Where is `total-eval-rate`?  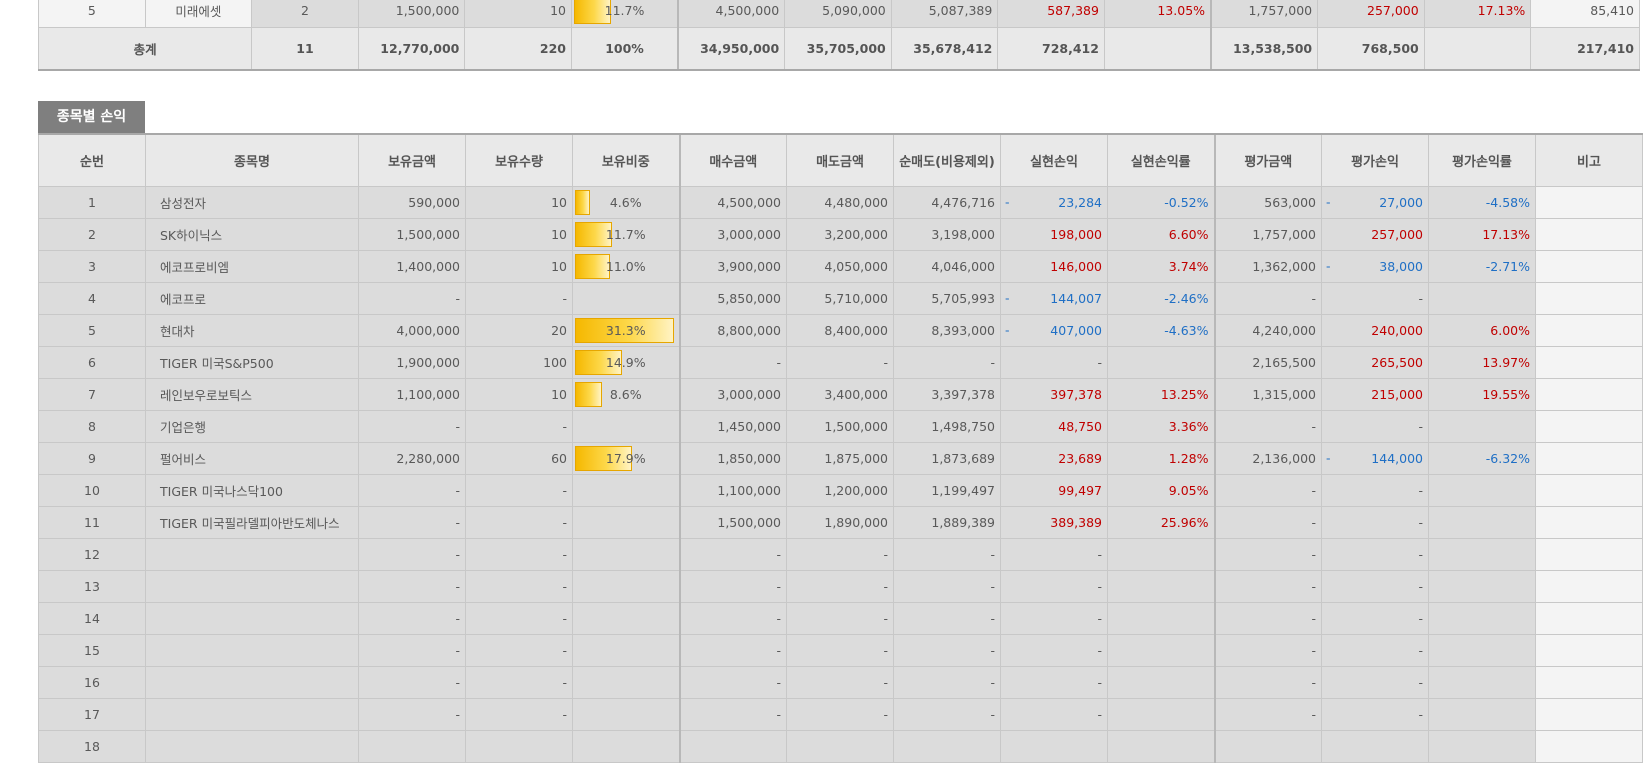
total-eval-rate is located at coordinates (1477, 49).